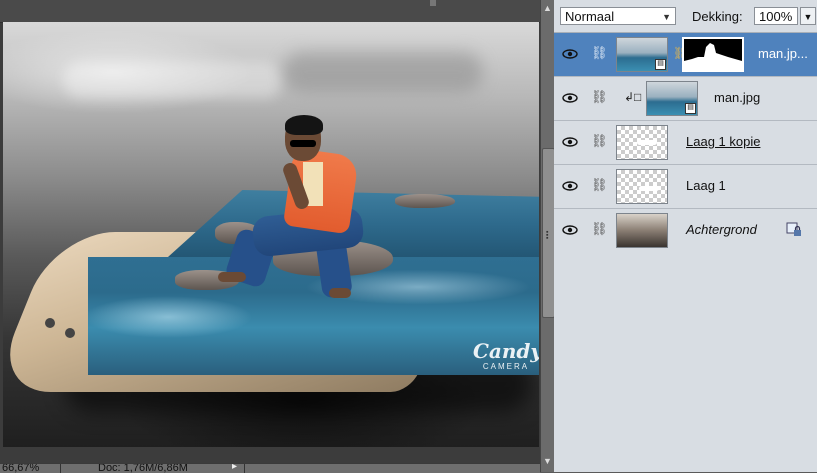  What do you see at coordinates (425, 201) in the screenshot?
I see `rock` at bounding box center [425, 201].